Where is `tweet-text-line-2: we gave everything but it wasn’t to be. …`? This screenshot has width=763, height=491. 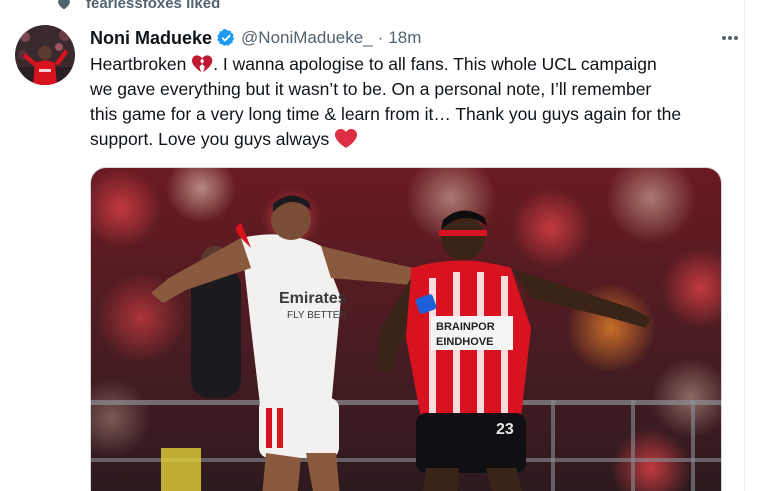
tweet-text-line-2: we gave everything but it wasn’t to be. … is located at coordinates (371, 89).